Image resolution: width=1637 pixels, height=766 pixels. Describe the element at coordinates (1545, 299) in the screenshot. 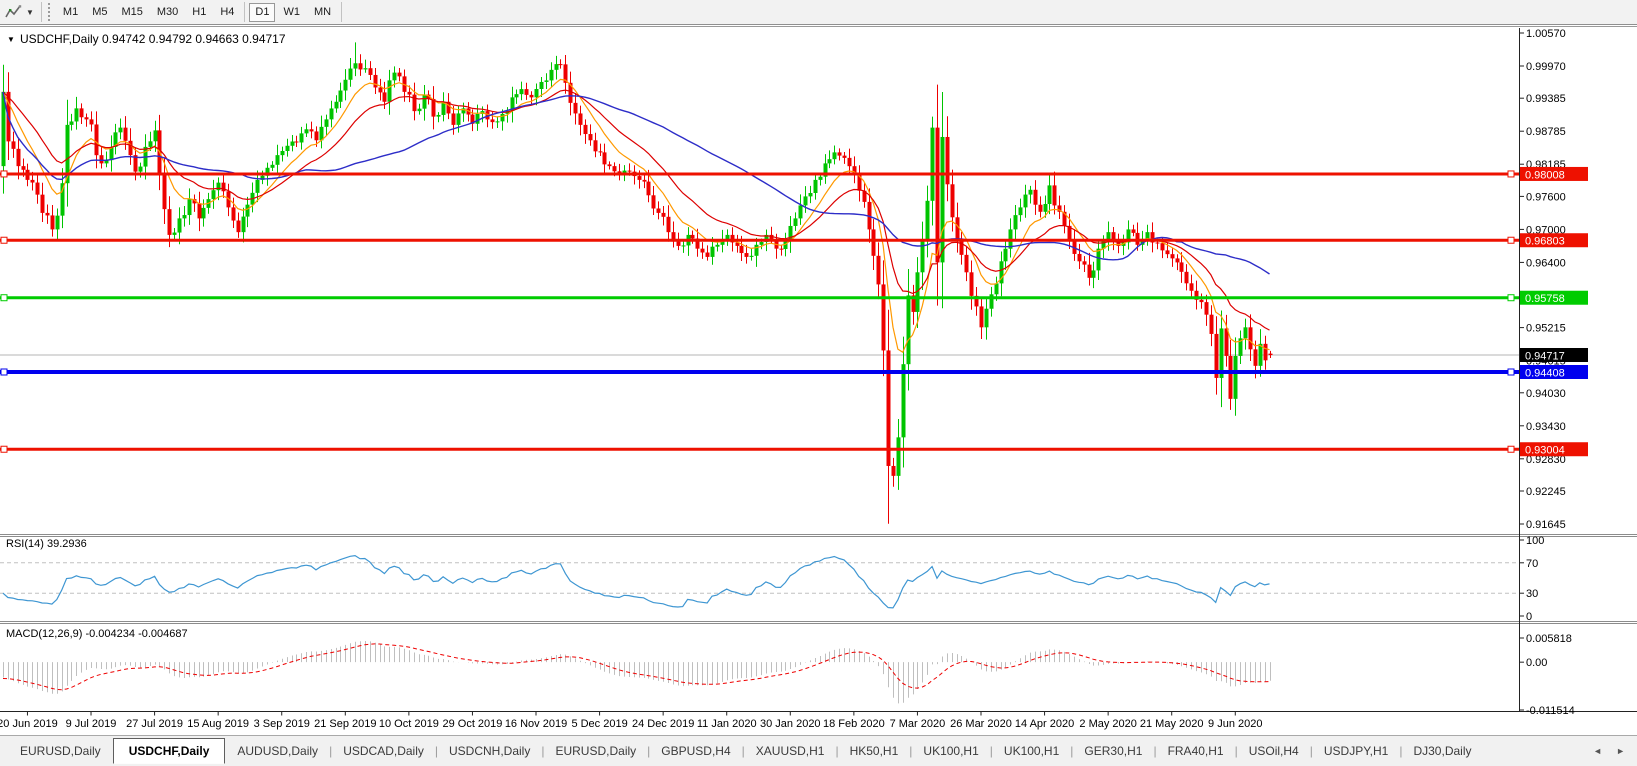

I see `svg-text: 0.95758` at that location.